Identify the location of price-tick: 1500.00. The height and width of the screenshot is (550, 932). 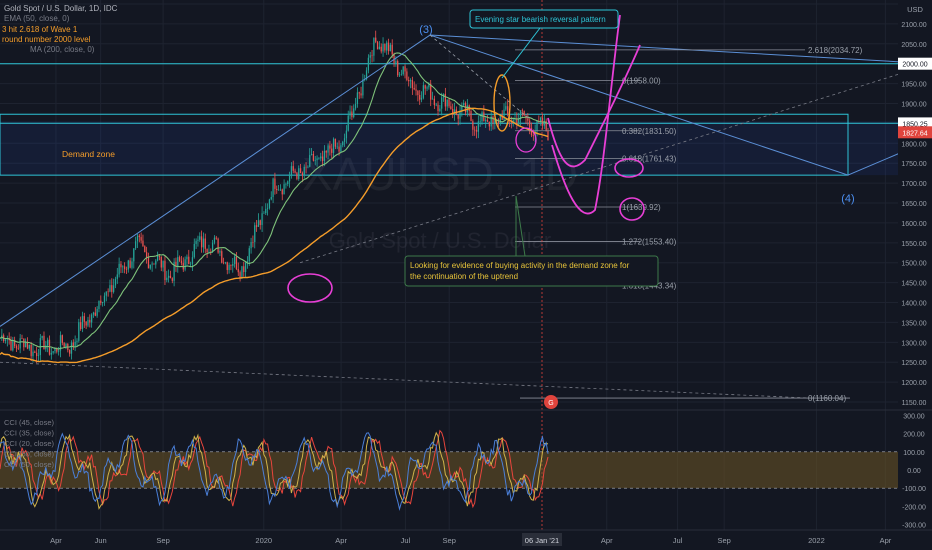
(913, 264).